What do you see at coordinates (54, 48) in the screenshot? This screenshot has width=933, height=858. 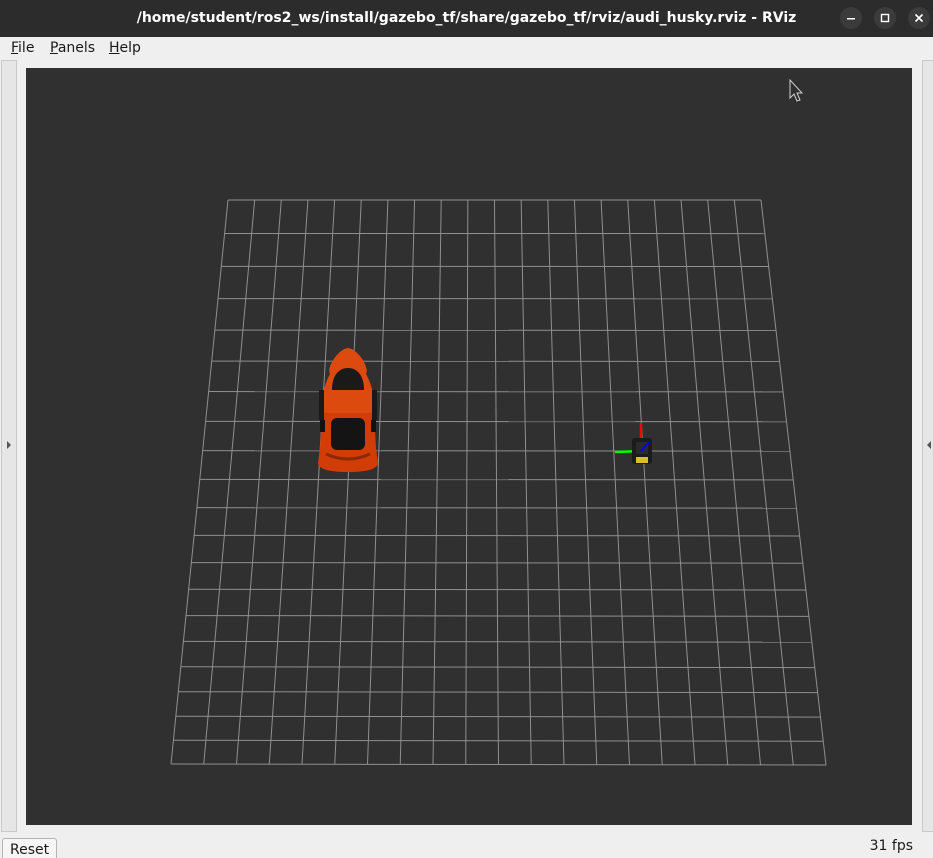 I see `menu-panels-mnemonic: P` at bounding box center [54, 48].